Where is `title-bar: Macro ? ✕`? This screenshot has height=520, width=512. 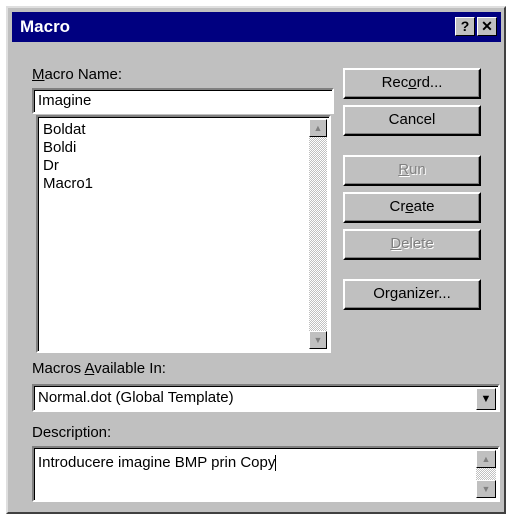
title-bar: Macro ? ✕ is located at coordinates (256, 27).